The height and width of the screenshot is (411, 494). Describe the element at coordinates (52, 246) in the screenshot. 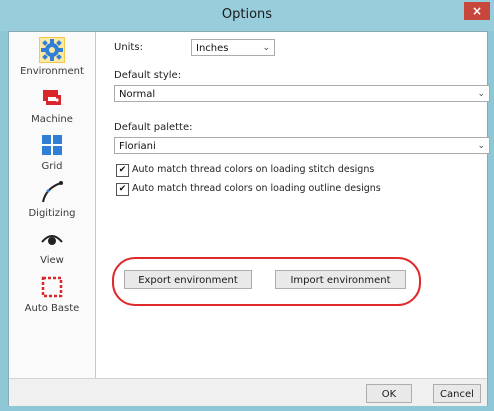

I see `sidebar-item-view: View` at that location.